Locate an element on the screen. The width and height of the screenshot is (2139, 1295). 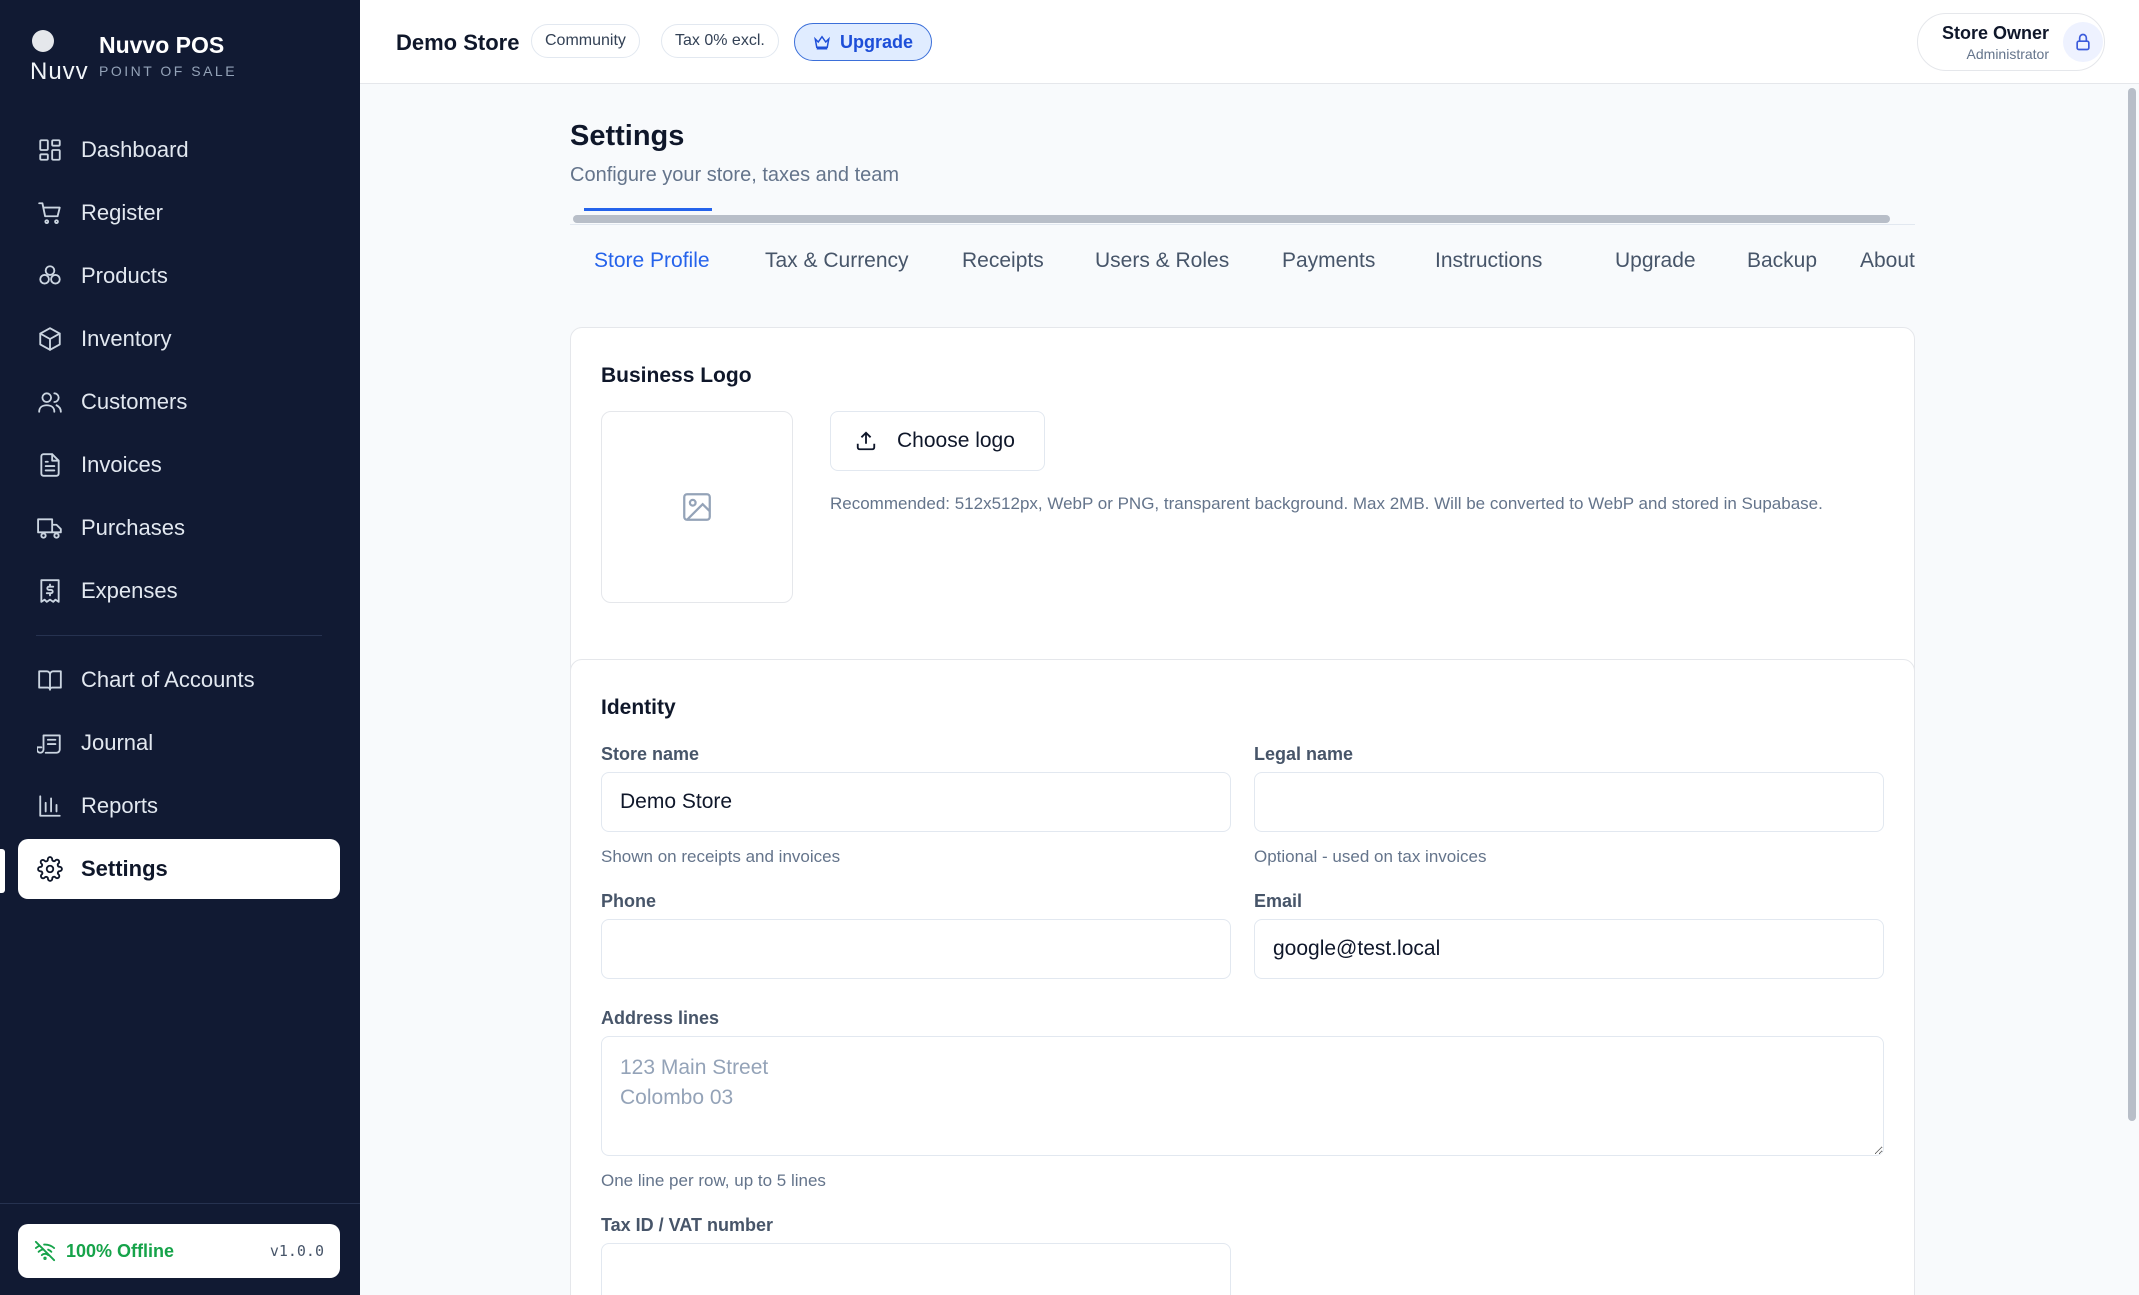
plan-badge: Community is located at coordinates (585, 41).